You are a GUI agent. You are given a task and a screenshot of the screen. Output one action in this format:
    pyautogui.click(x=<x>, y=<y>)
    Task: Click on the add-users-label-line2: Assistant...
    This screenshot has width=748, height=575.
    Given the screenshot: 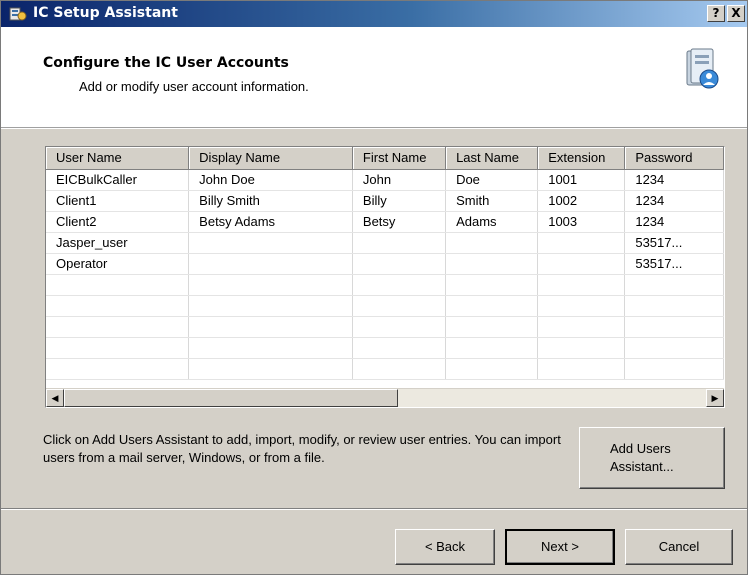 What is the action you would take?
    pyautogui.click(x=642, y=466)
    